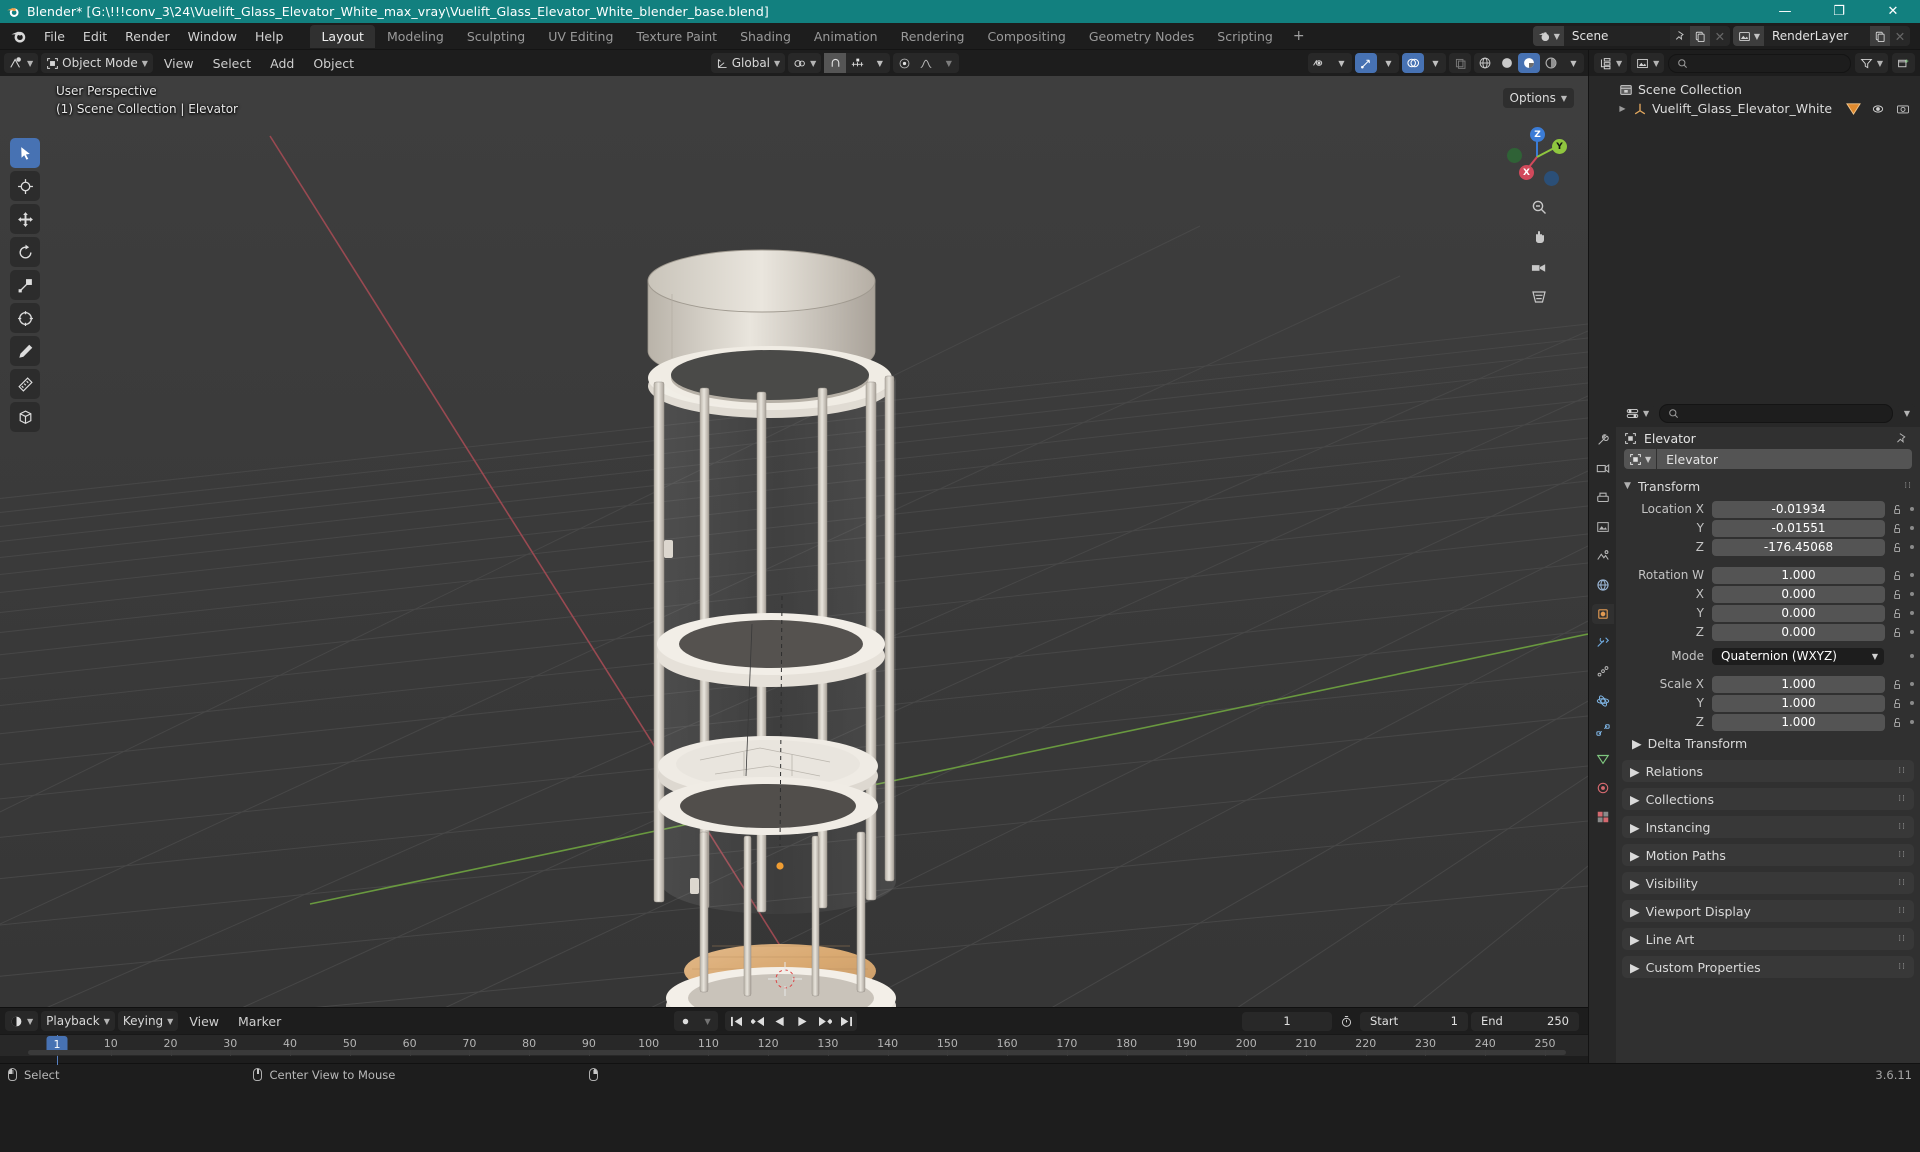 The height and width of the screenshot is (1152, 1920). Describe the element at coordinates (780, 1021) in the screenshot. I see `play-reverse-button` at that location.